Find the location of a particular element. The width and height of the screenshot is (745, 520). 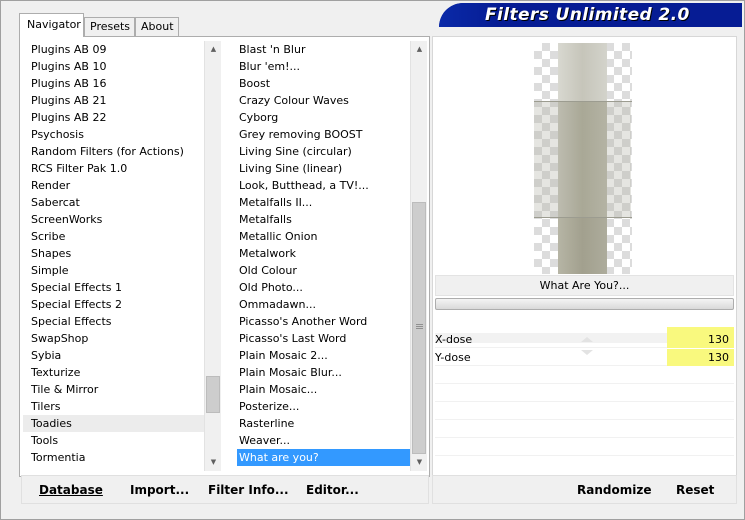

category-list-item: Plugins AB 22 is located at coordinates (122, 117).